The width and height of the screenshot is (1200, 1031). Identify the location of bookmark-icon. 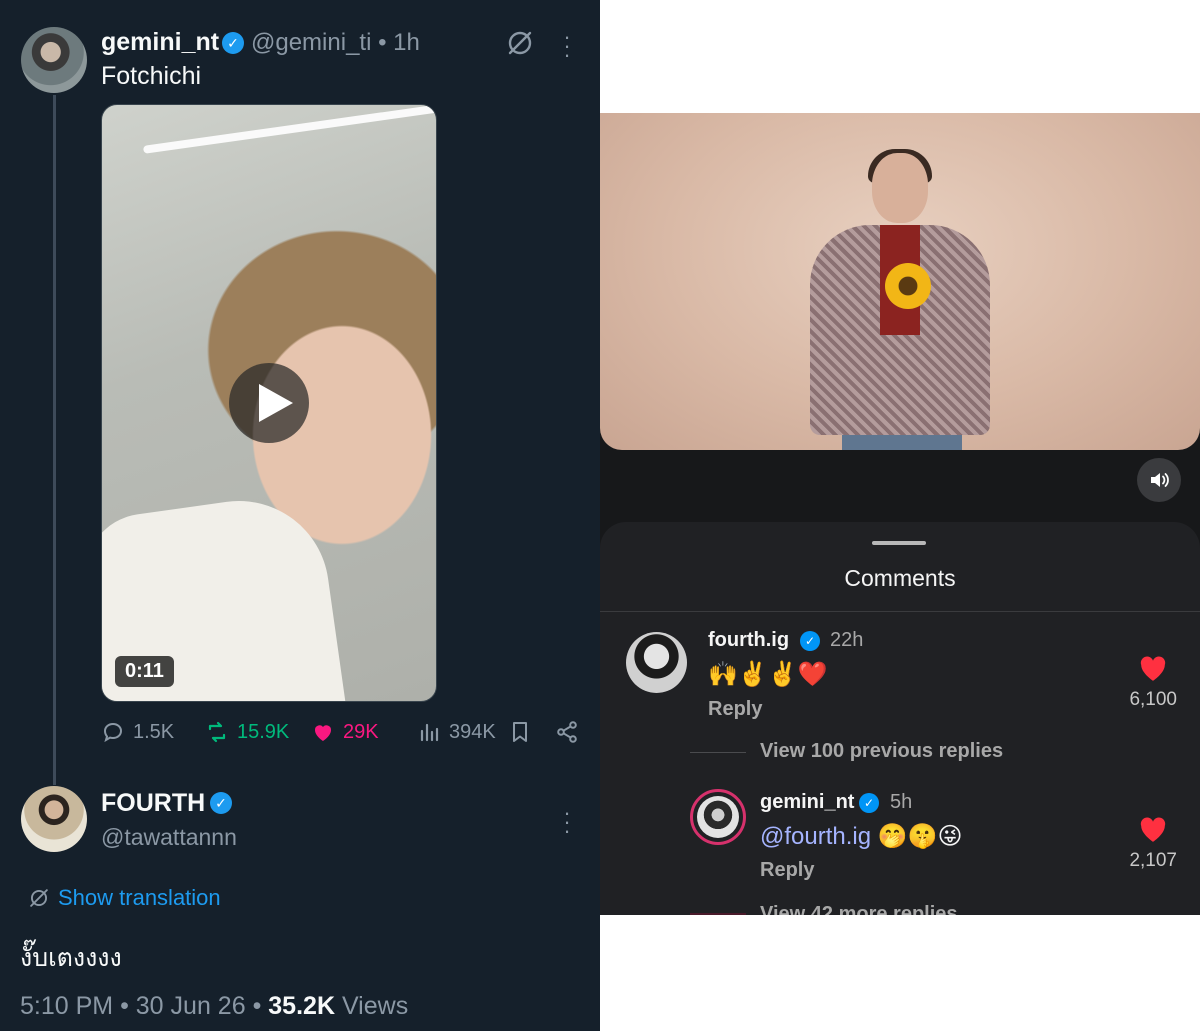
(520, 732).